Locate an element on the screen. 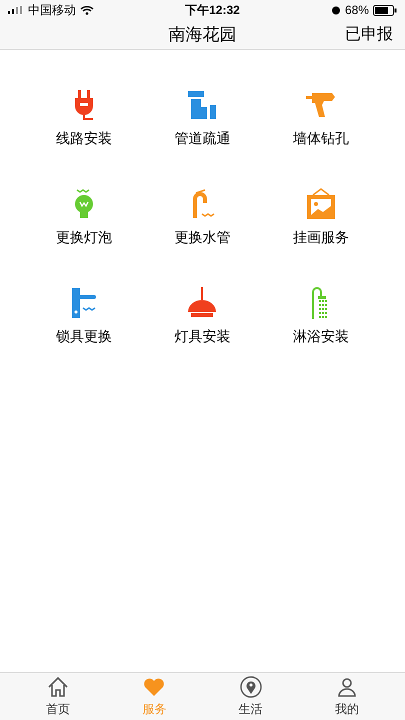 The width and height of the screenshot is (405, 720). alarm-icon is located at coordinates (335, 10).